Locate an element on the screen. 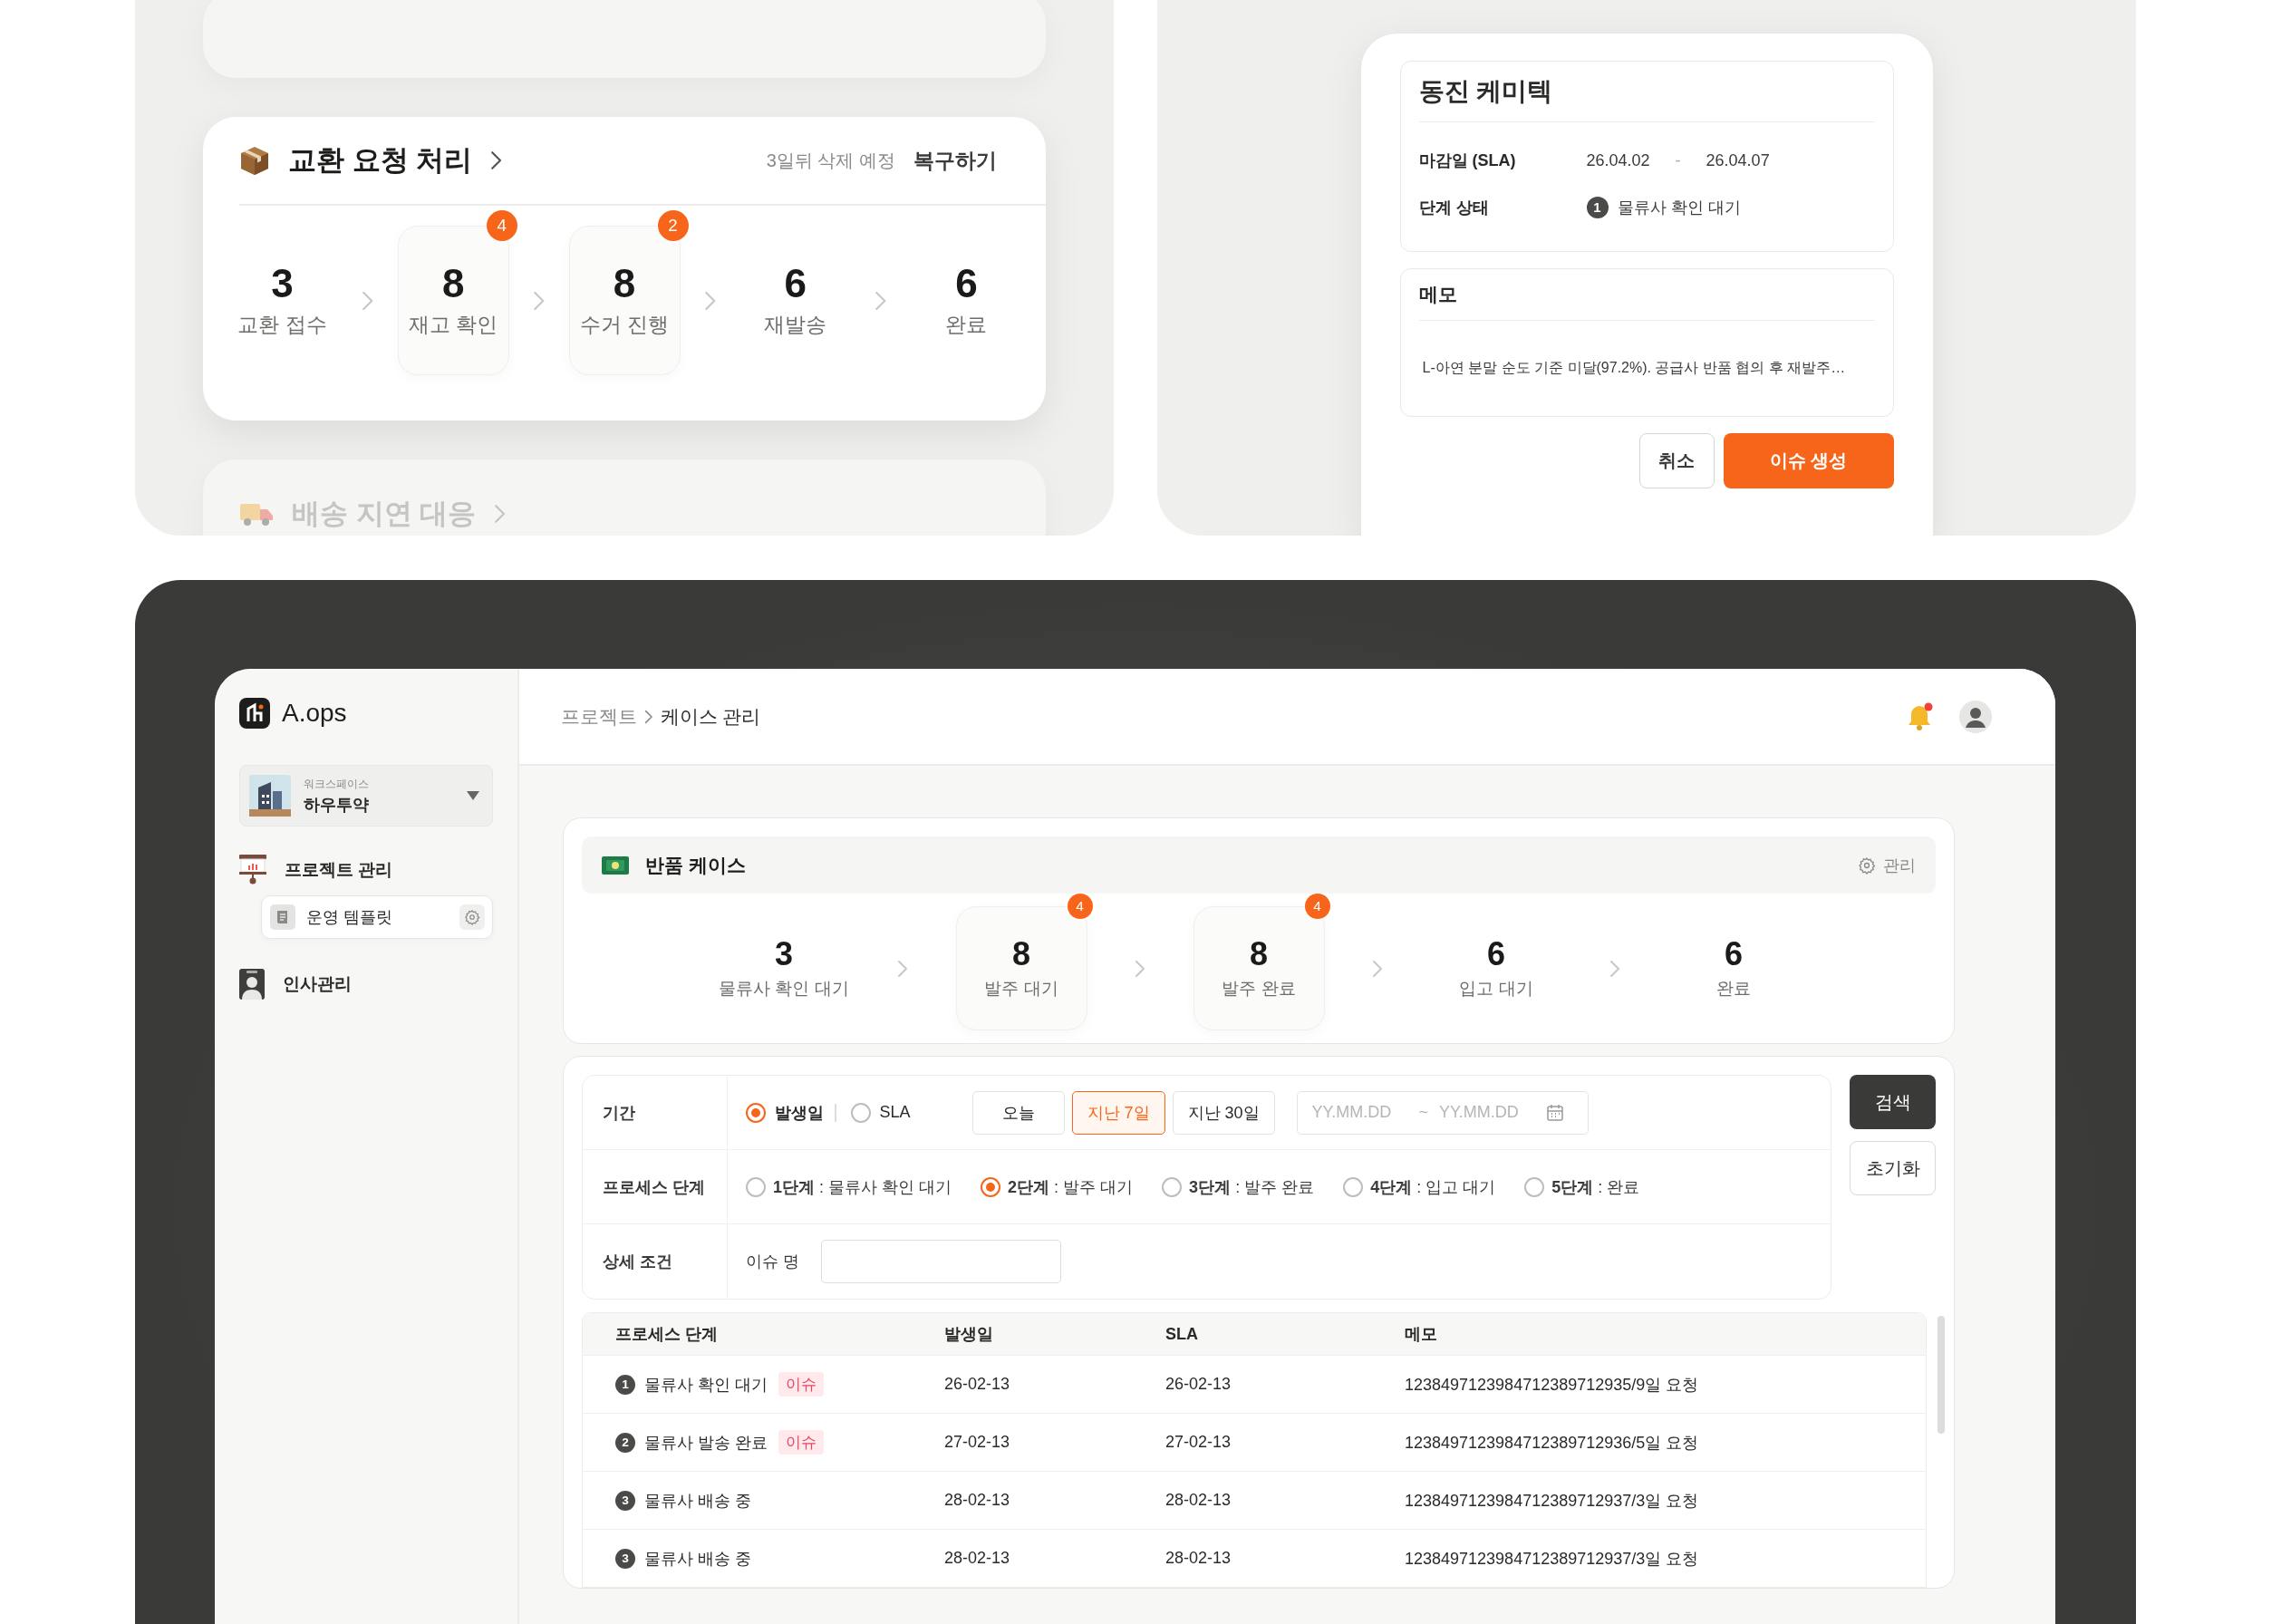  field-label: 마감일 (SLA) is located at coordinates (1468, 160).